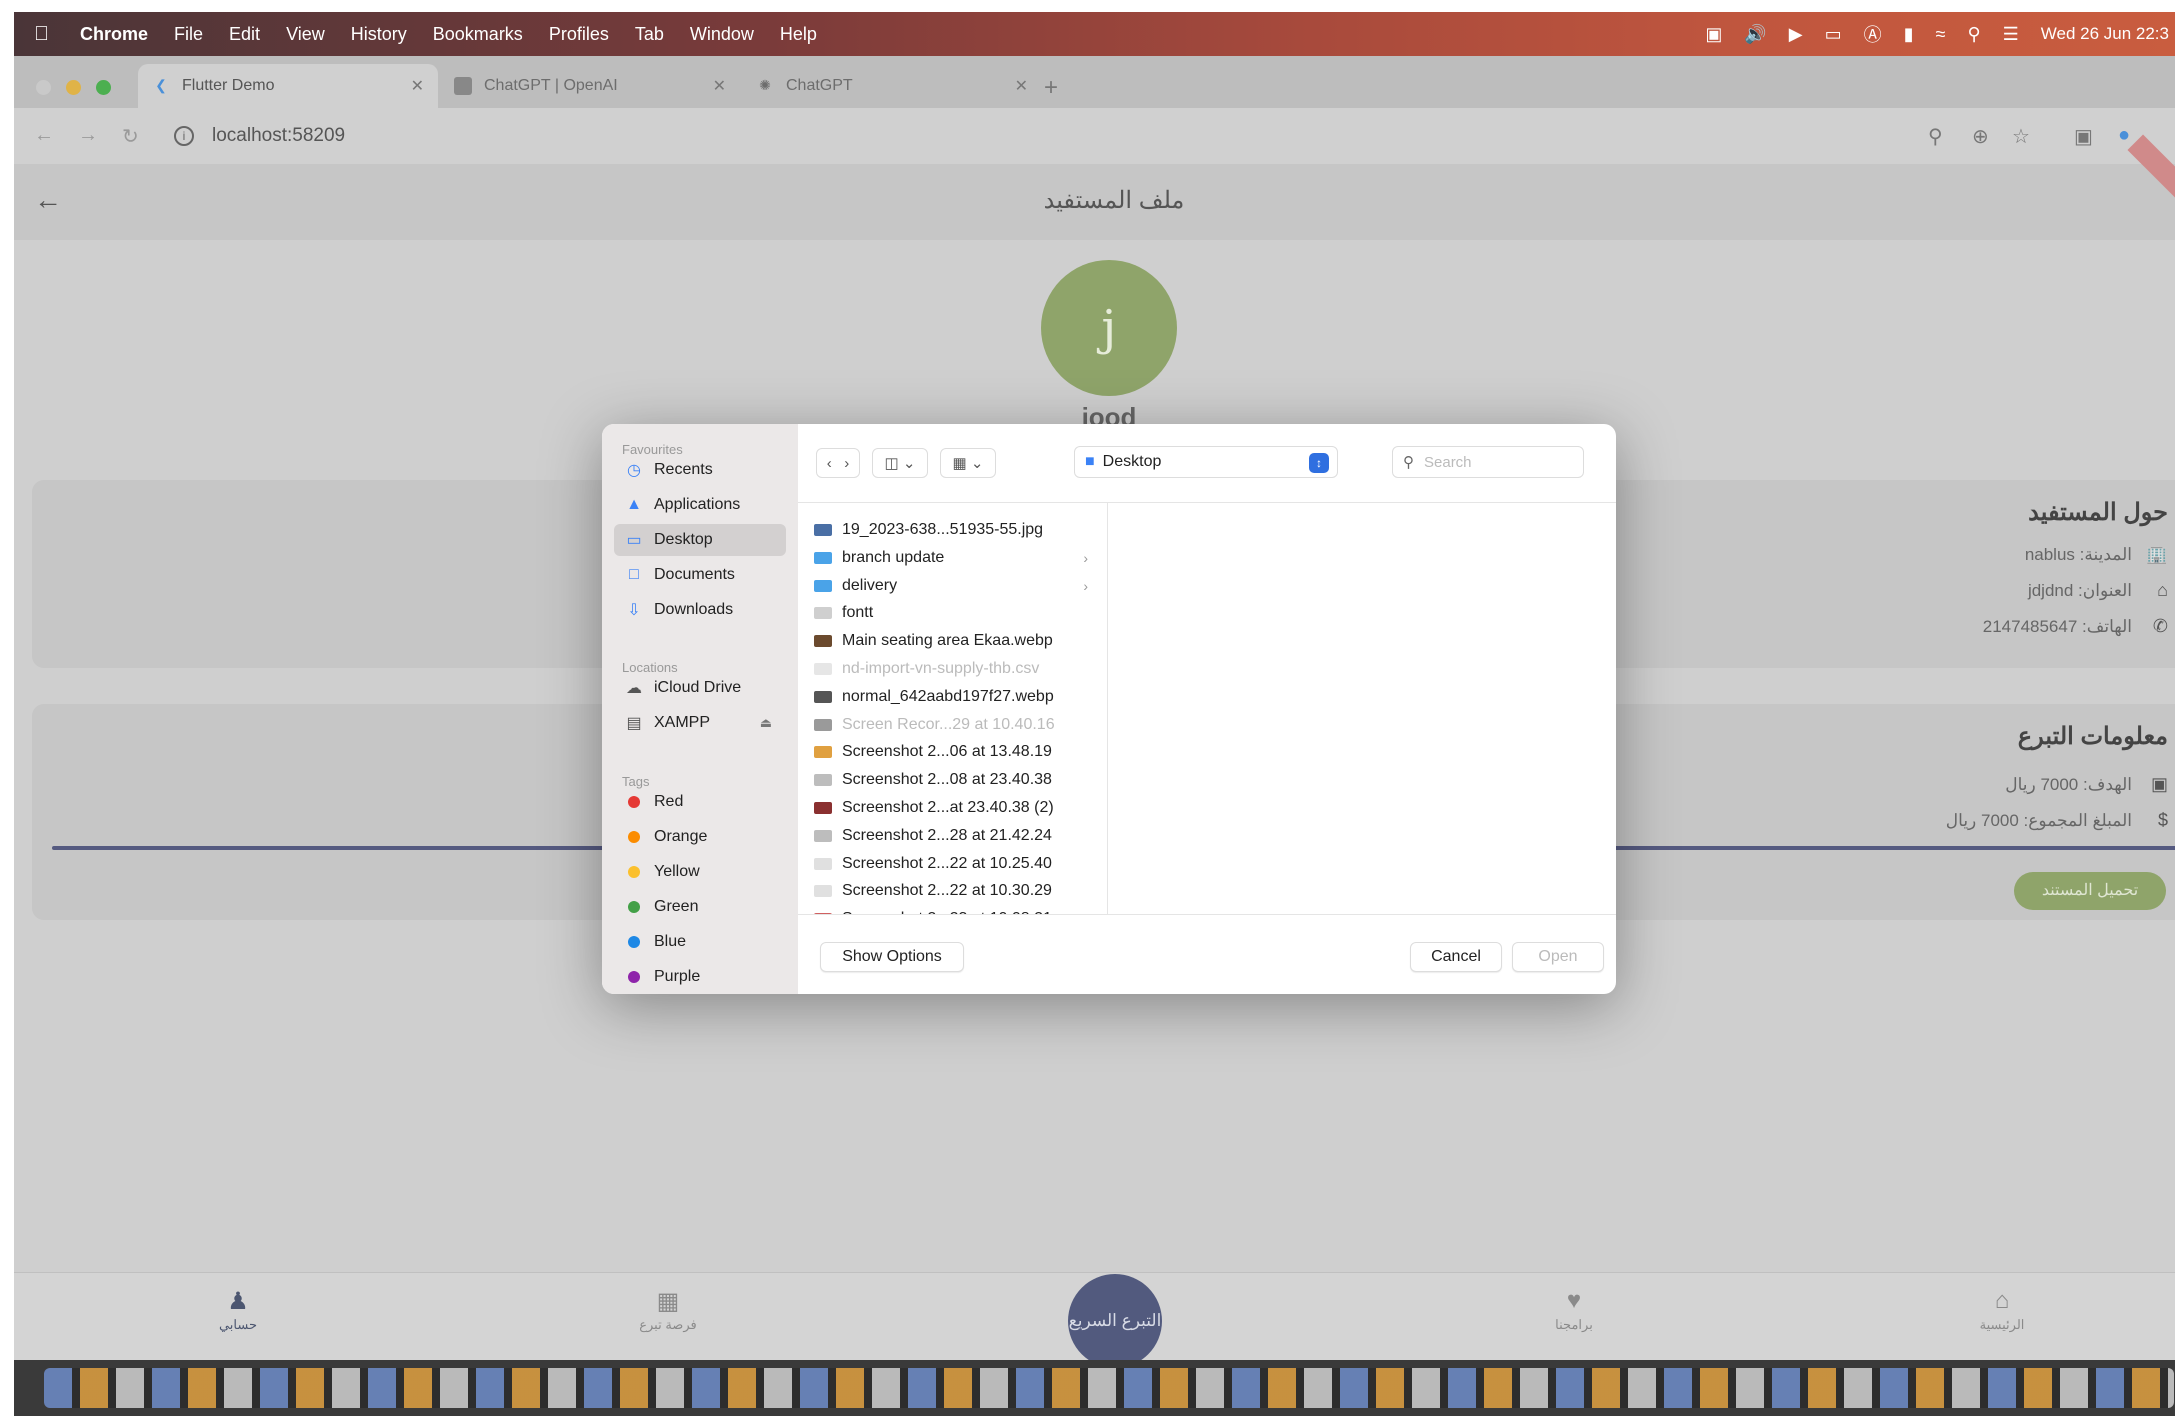 This screenshot has height=1416, width=2175. Describe the element at coordinates (1935, 136) in the screenshot. I see `password-key-icon: ⚲` at that location.